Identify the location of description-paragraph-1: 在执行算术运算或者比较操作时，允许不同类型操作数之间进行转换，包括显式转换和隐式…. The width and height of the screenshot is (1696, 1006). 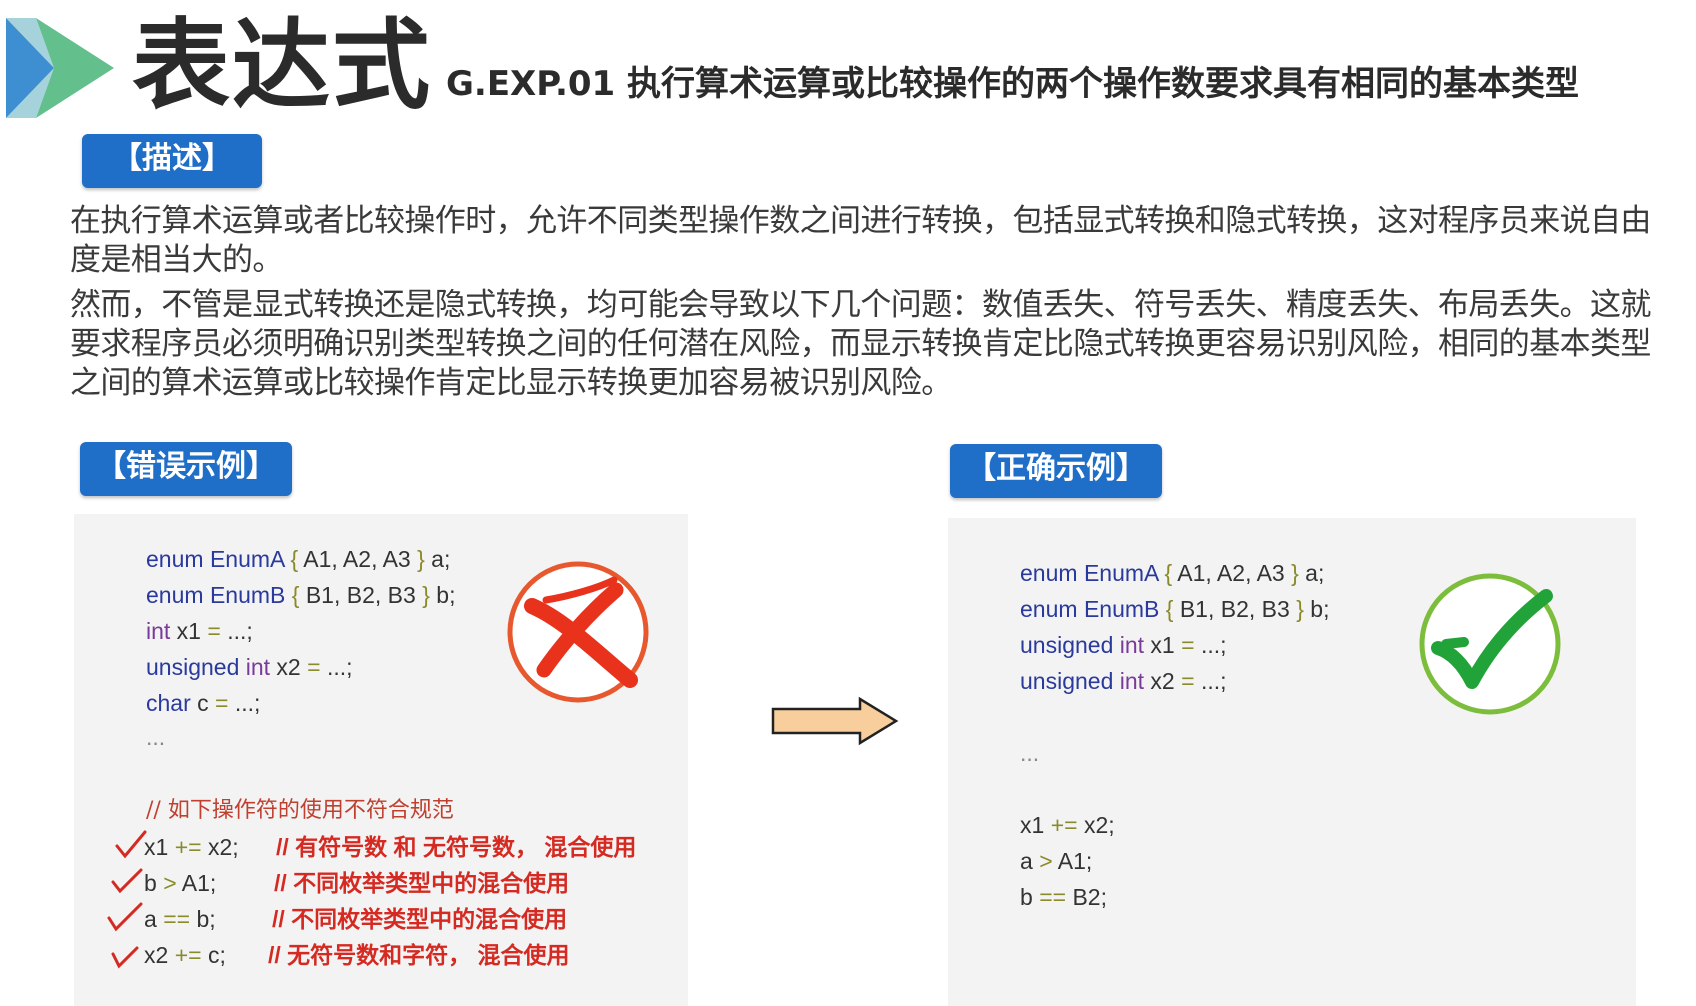
(860, 240).